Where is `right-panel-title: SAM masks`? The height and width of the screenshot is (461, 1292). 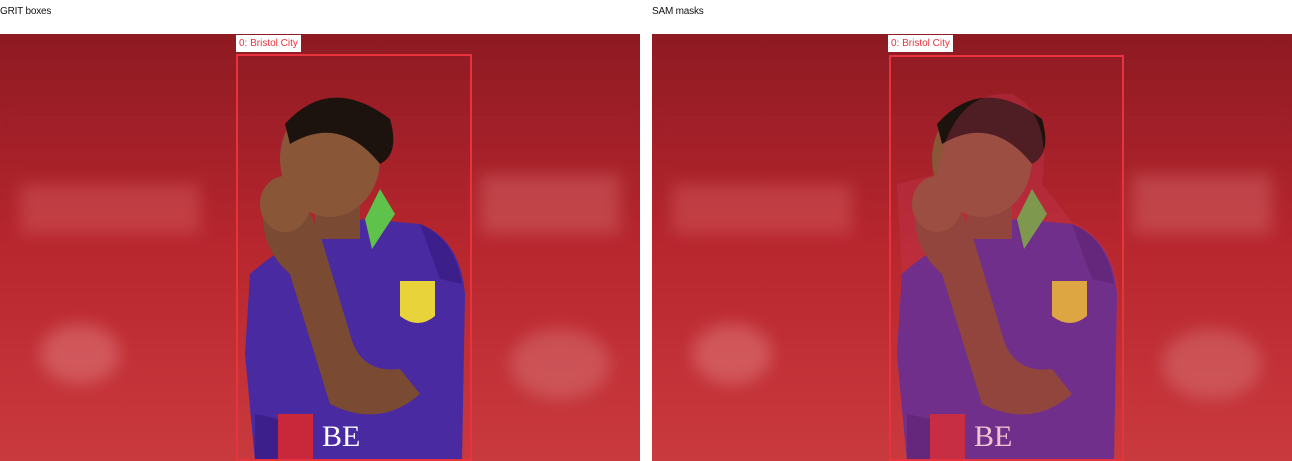
right-panel-title: SAM masks is located at coordinates (678, 11).